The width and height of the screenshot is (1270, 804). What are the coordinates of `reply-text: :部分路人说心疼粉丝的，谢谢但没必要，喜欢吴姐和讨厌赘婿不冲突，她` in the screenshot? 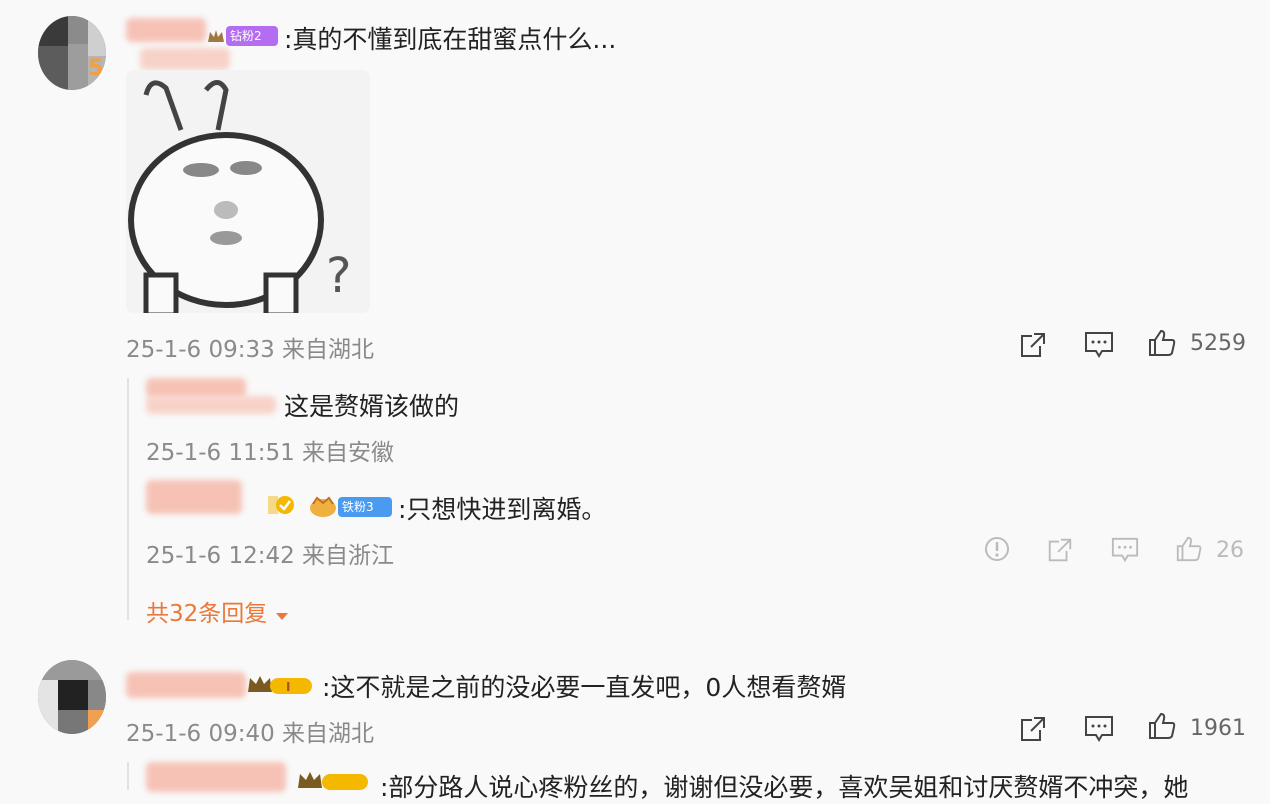 It's located at (784, 787).